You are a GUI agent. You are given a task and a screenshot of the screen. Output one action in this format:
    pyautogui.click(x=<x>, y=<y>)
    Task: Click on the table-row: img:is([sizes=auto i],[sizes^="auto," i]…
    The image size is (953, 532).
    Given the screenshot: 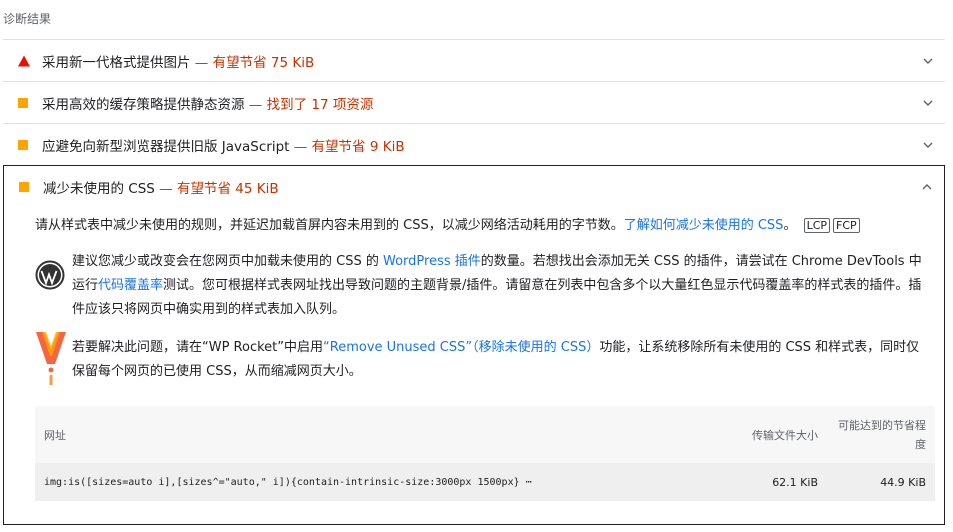 What is the action you would take?
    pyautogui.click(x=485, y=482)
    